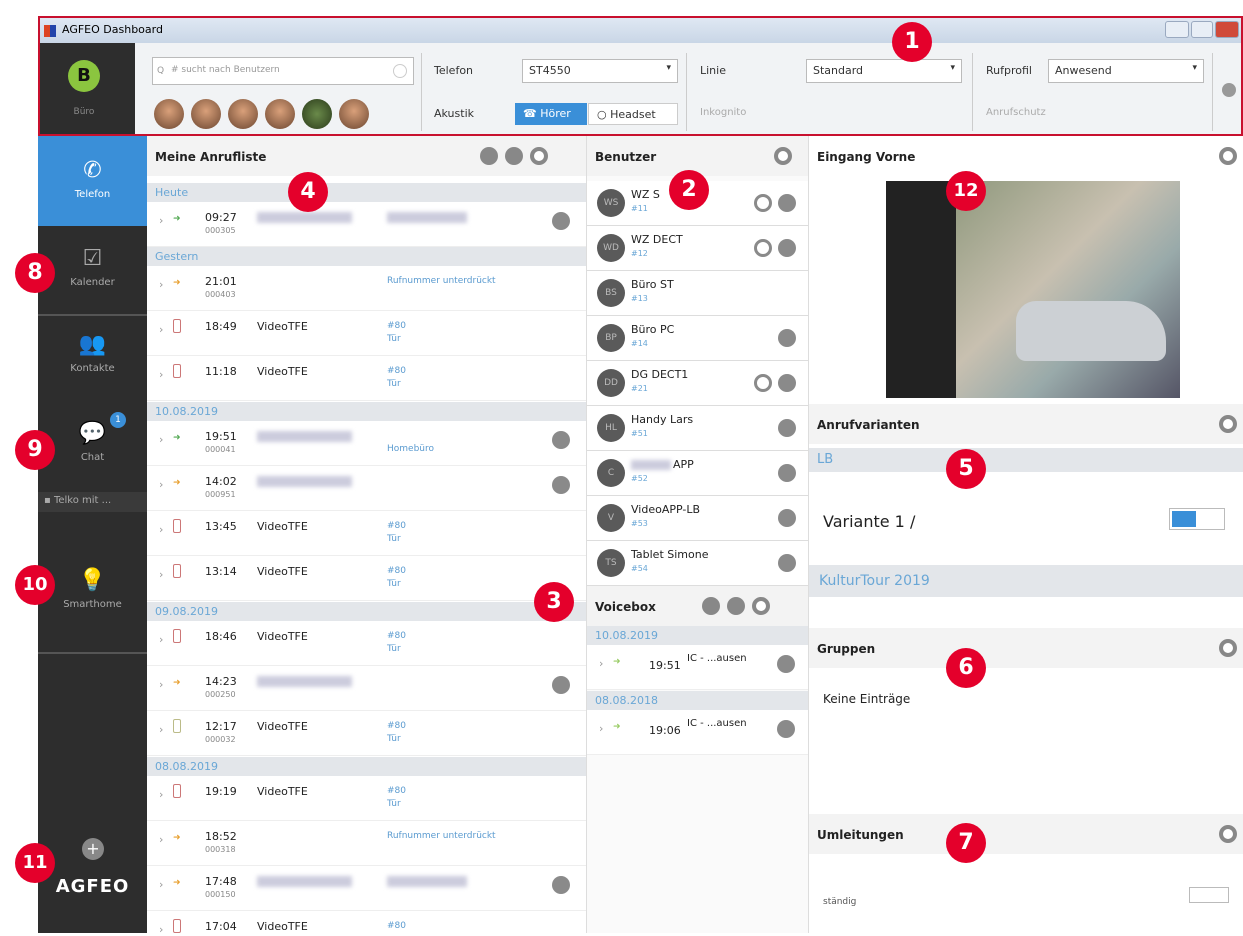  What do you see at coordinates (600, 71) in the screenshot?
I see `telefon-select: ST4550 ▾` at bounding box center [600, 71].